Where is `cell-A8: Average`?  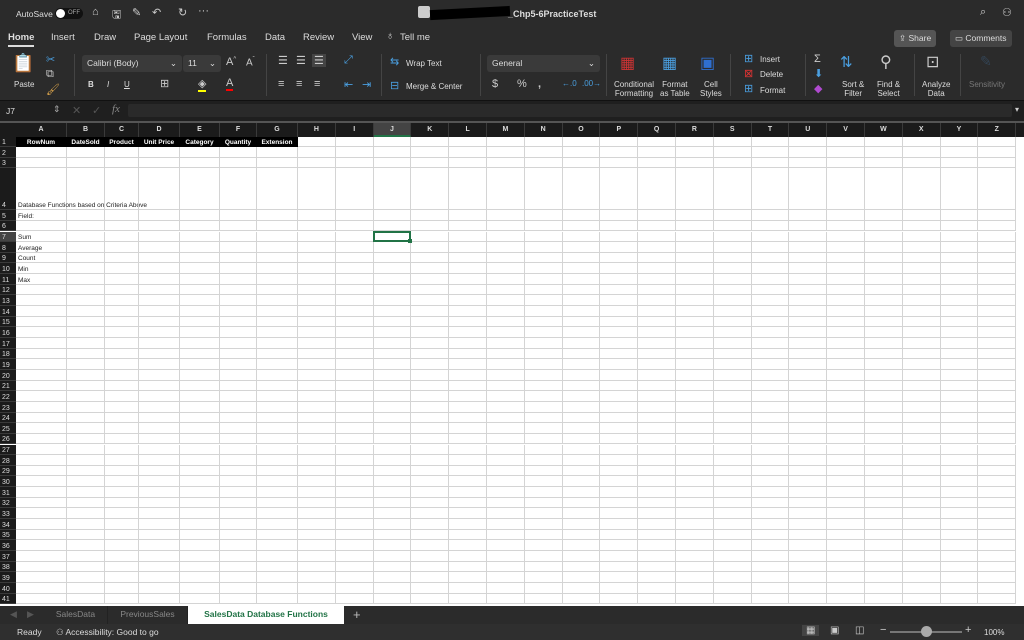 cell-A8: Average is located at coordinates (41, 247).